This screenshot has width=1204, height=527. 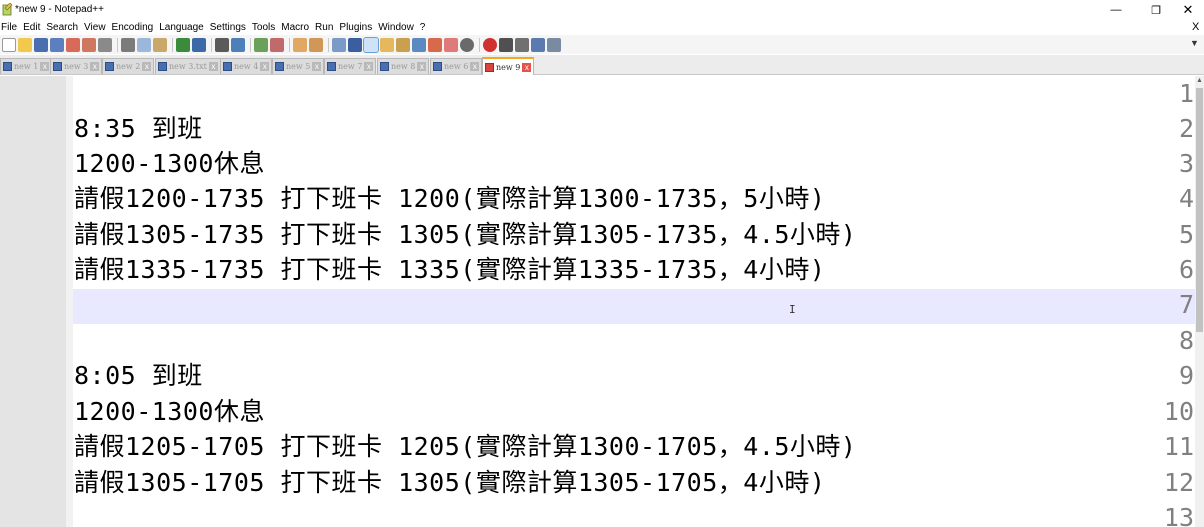 I want to click on undo-icon, so click(x=183, y=44).